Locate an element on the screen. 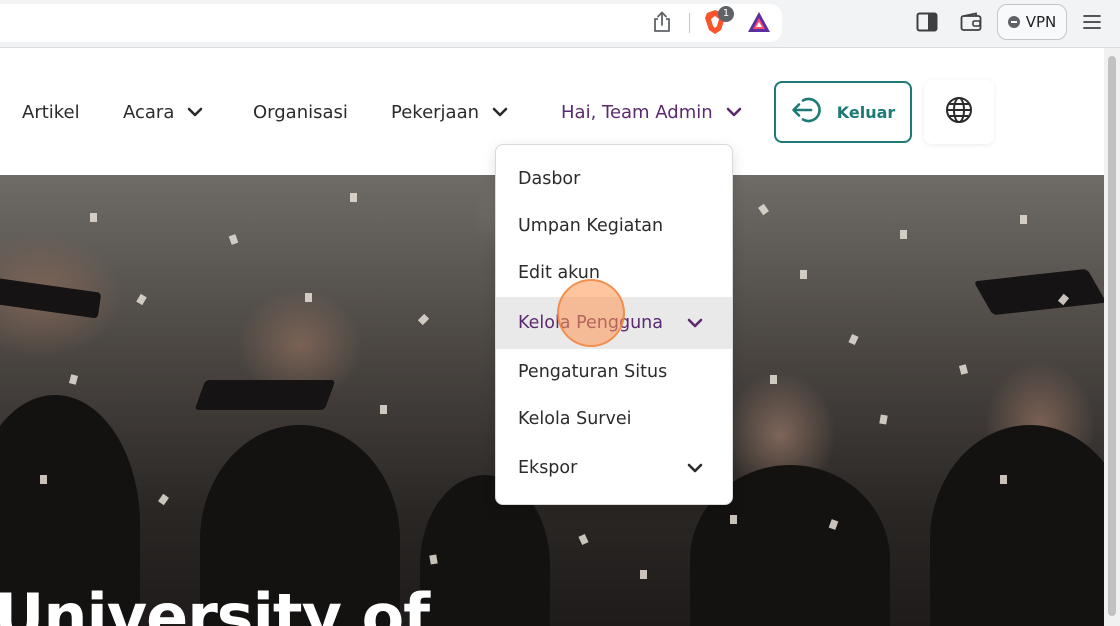 This screenshot has height=626, width=1120. brave-rewards-icon is located at coordinates (759, 22).